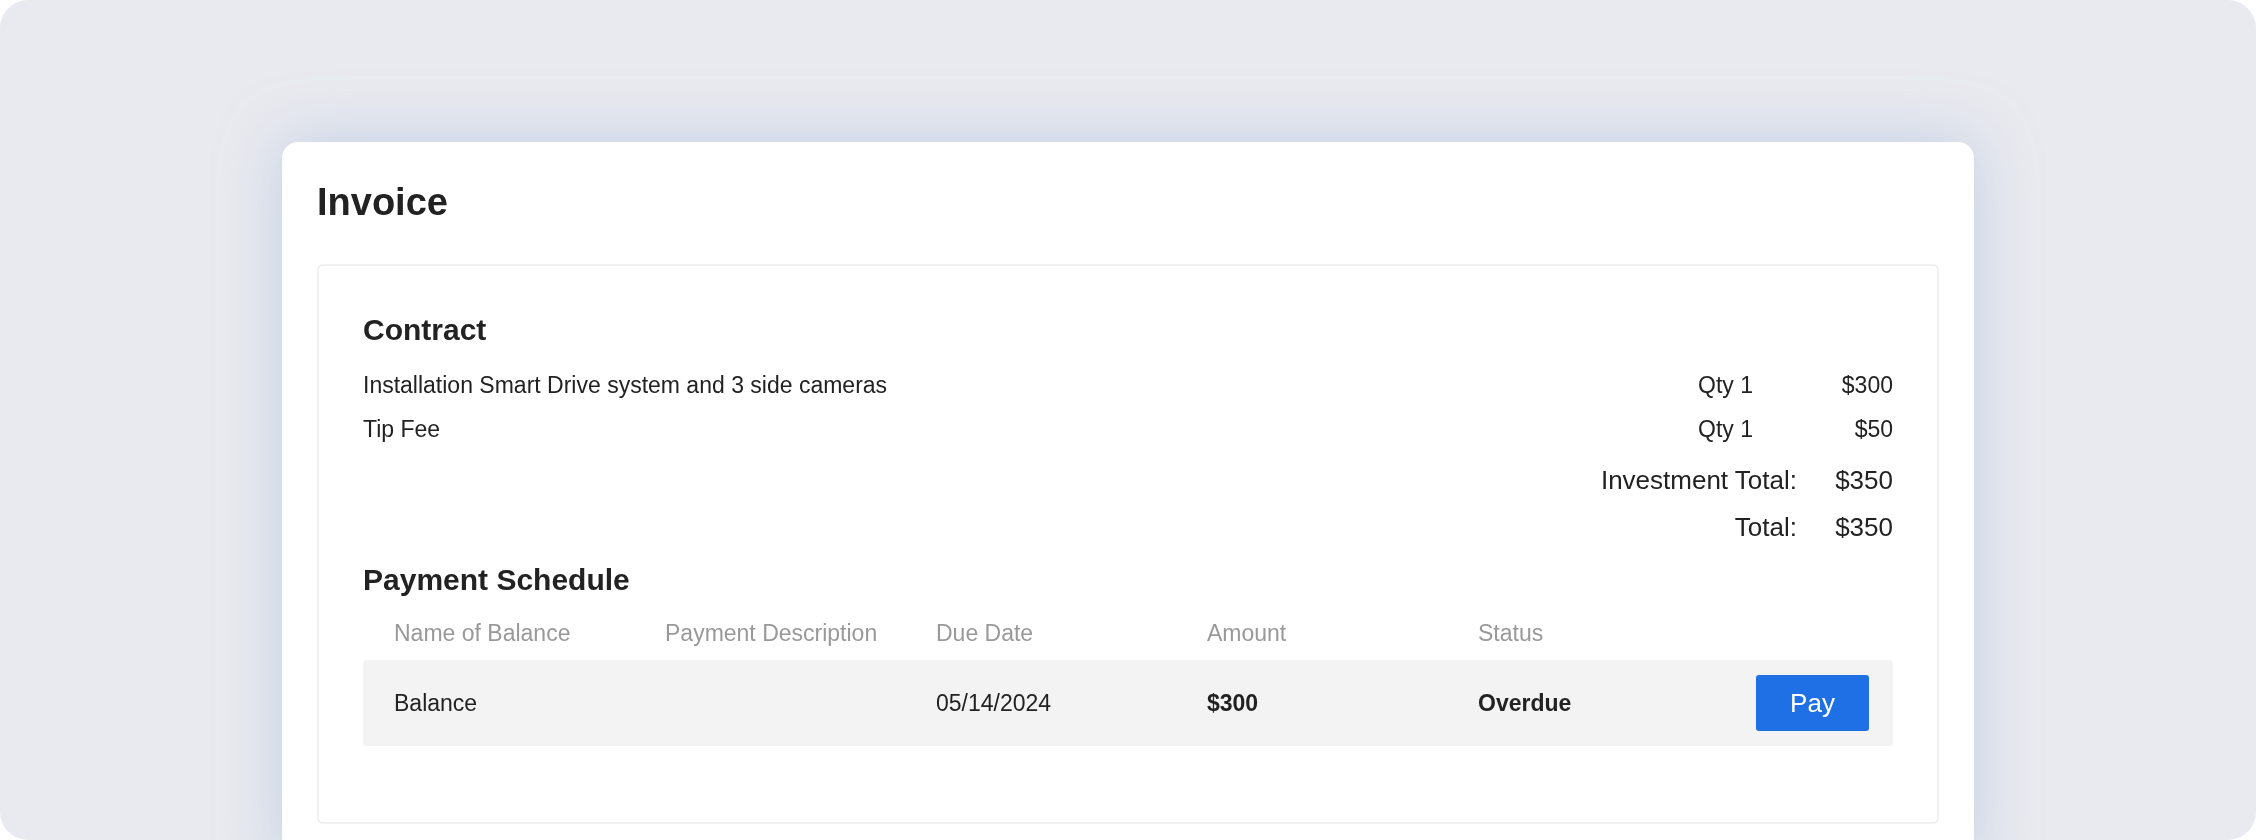 The width and height of the screenshot is (2256, 840). Describe the element at coordinates (985, 633) in the screenshot. I see `column-header: Due Date` at that location.